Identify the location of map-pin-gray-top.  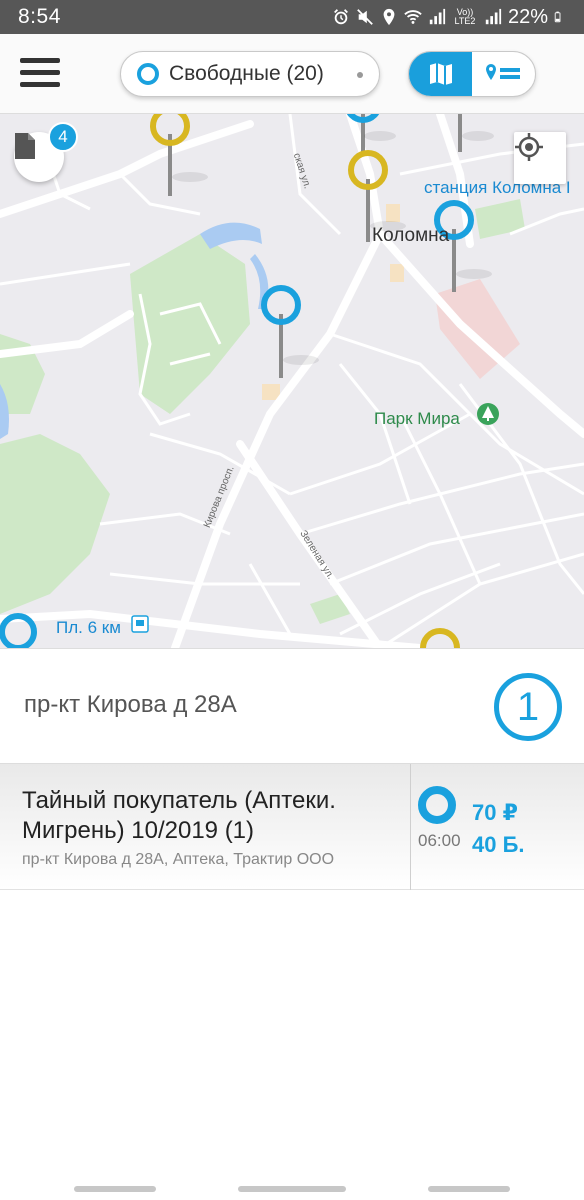
(476, 133).